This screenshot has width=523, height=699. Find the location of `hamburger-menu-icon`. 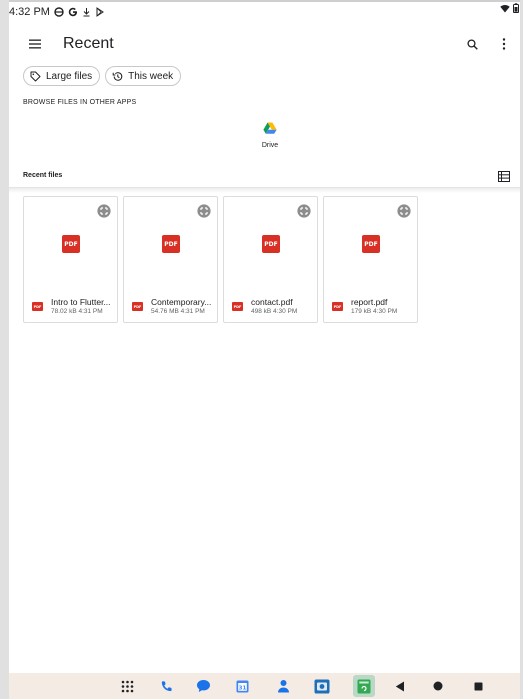

hamburger-menu-icon is located at coordinates (35, 44).